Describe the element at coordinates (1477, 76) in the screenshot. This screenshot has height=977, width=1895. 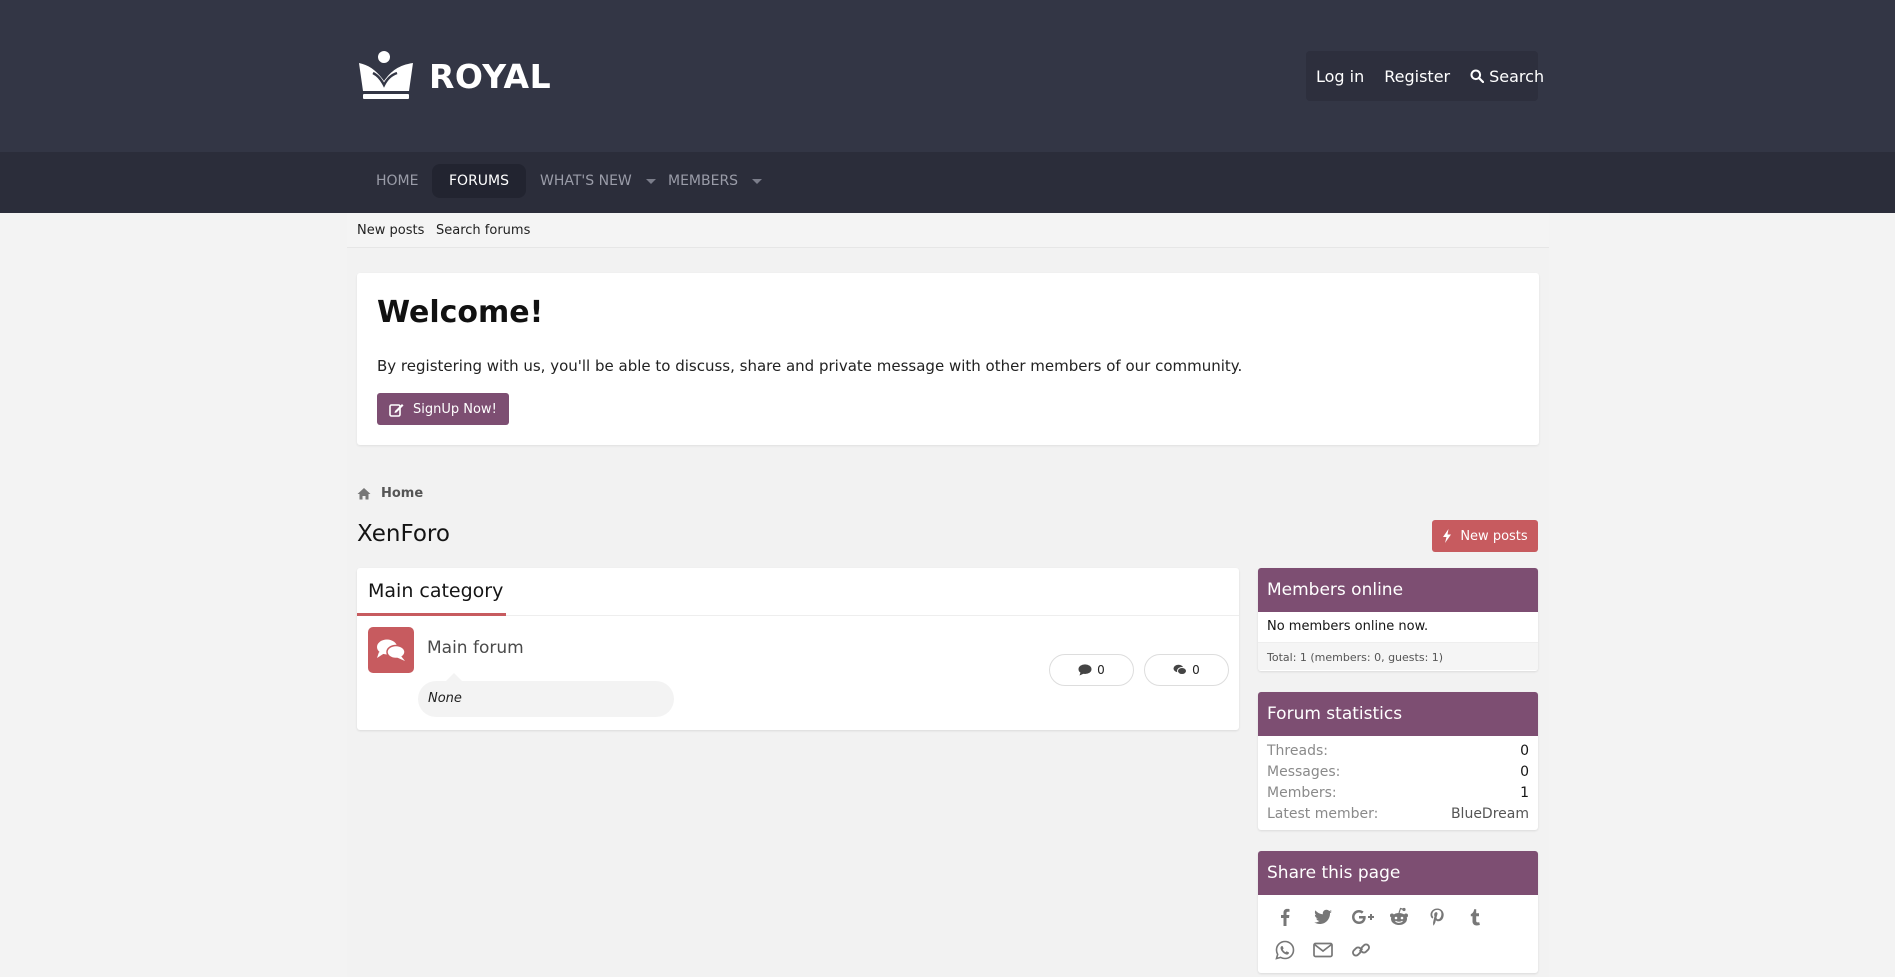
I see `search-icon` at that location.